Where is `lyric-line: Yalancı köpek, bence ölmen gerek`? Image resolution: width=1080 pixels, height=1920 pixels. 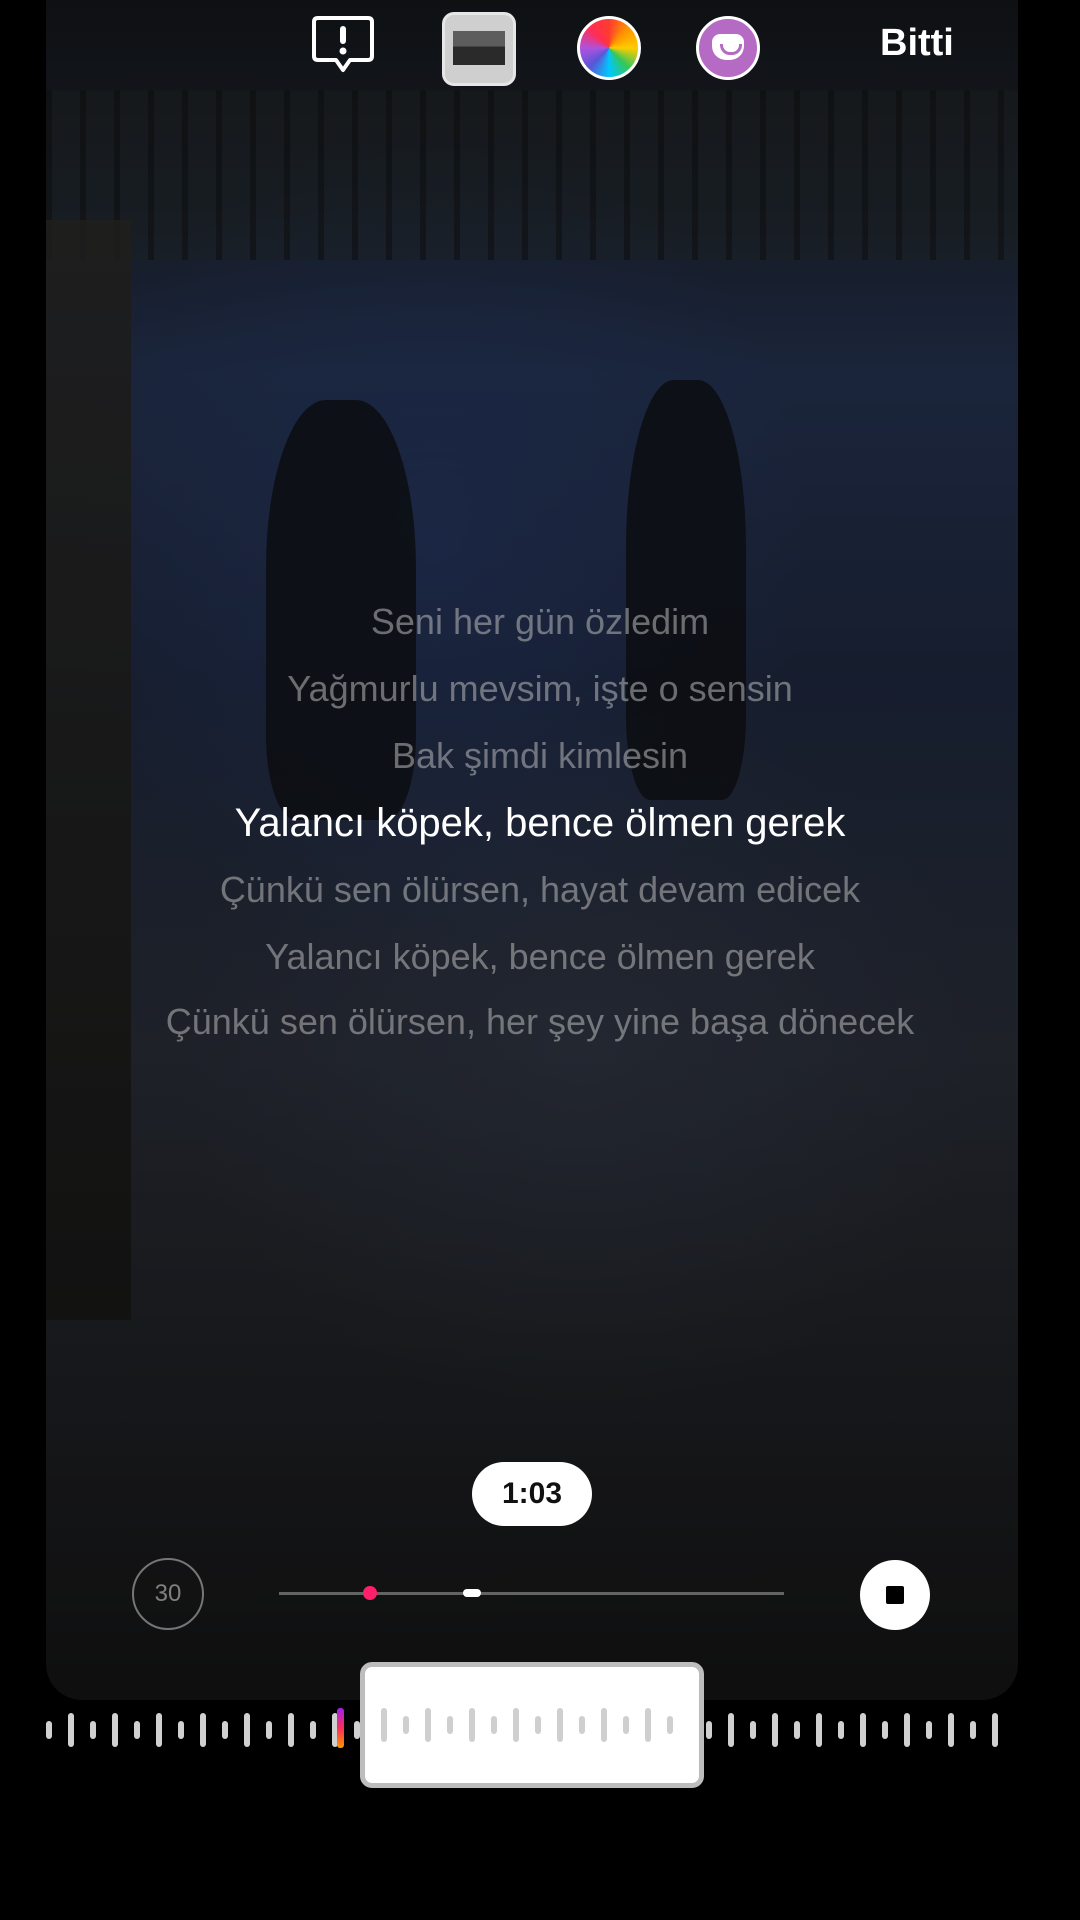 lyric-line: Yalancı köpek, bence ölmen gerek is located at coordinates (540, 956).